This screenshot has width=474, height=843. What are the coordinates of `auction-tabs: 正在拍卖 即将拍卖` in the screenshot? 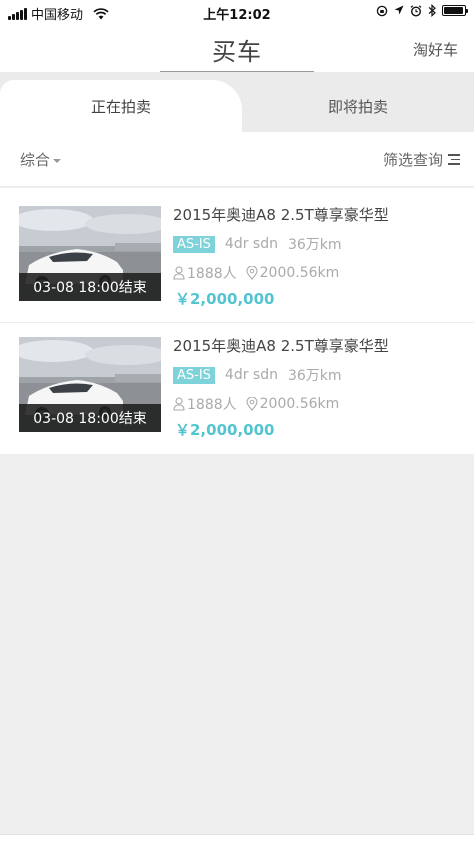 It's located at (237, 102).